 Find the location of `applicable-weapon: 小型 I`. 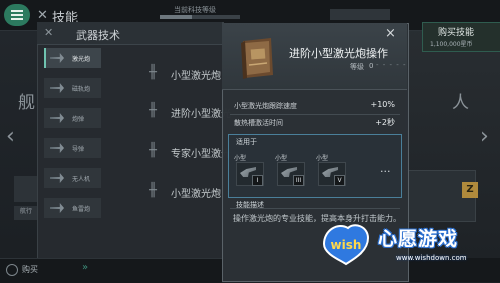

applicable-weapon: 小型 I is located at coordinates (249, 171).